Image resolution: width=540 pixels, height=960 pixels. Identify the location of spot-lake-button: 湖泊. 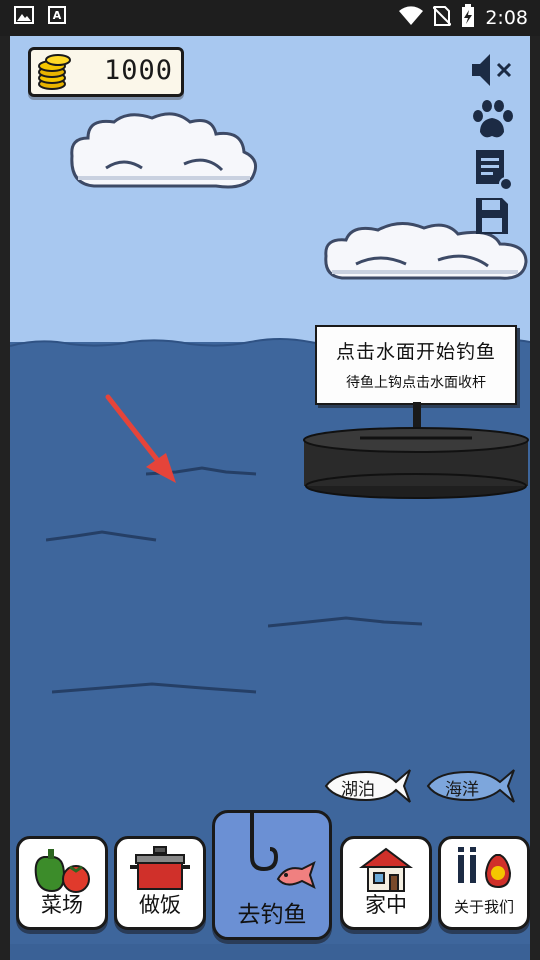
(368, 786).